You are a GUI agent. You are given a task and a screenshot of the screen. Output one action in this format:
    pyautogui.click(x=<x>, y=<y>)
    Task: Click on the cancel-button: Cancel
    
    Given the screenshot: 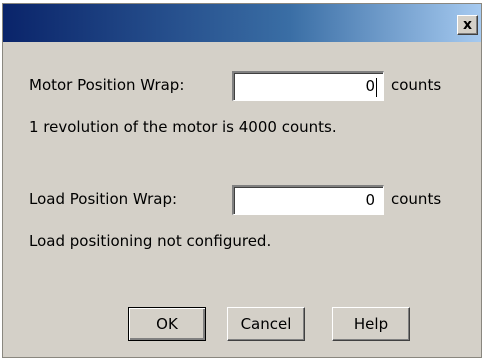 What is the action you would take?
    pyautogui.click(x=266, y=324)
    